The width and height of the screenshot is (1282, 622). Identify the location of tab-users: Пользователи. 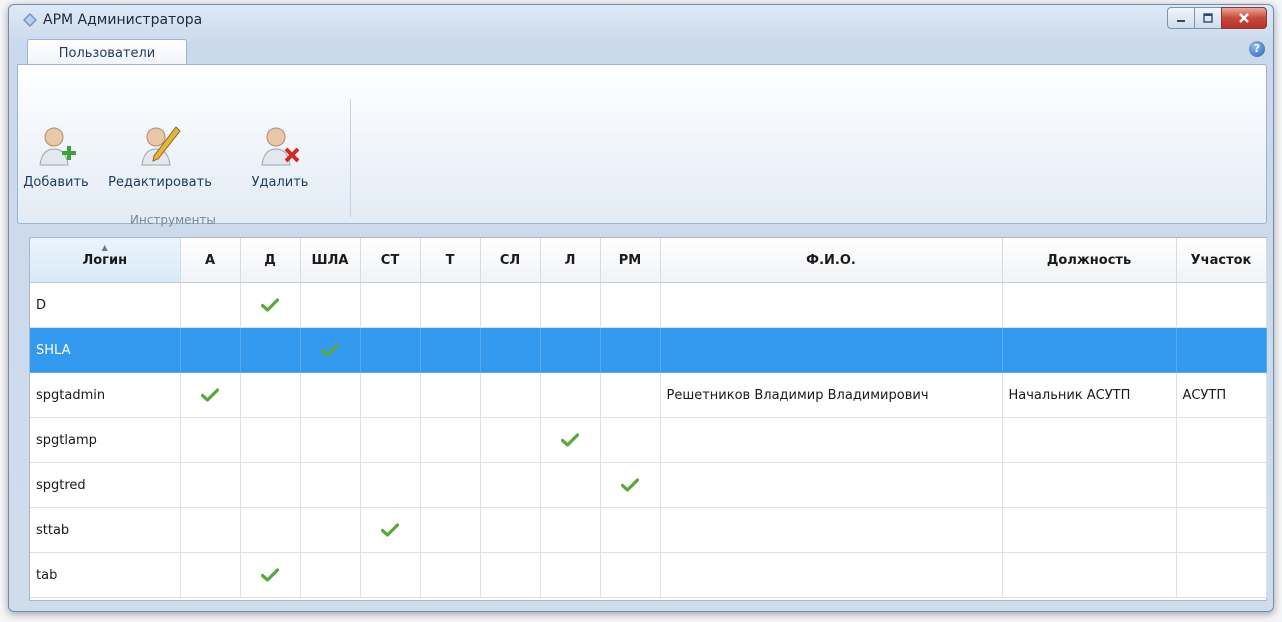
(107, 52).